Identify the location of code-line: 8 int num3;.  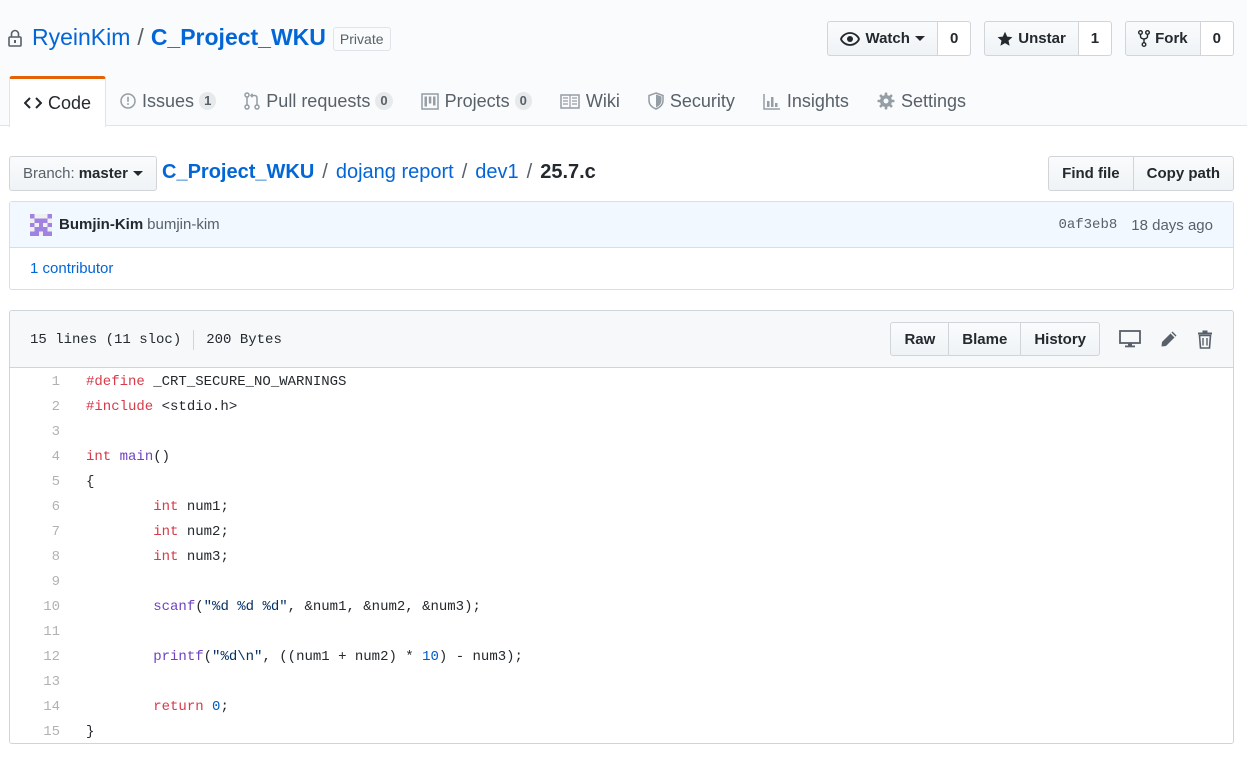
(621, 556).